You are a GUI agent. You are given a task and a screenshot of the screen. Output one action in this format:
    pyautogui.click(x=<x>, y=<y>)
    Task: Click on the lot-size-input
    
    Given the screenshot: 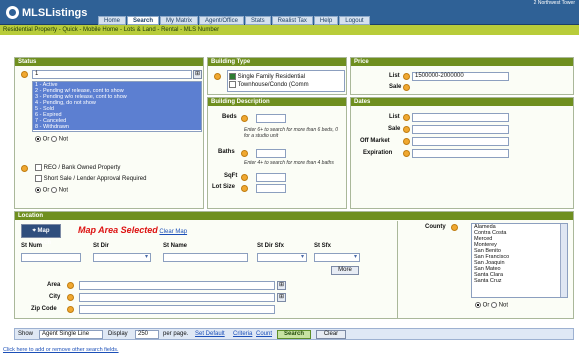 What is the action you would take?
    pyautogui.click(x=271, y=188)
    